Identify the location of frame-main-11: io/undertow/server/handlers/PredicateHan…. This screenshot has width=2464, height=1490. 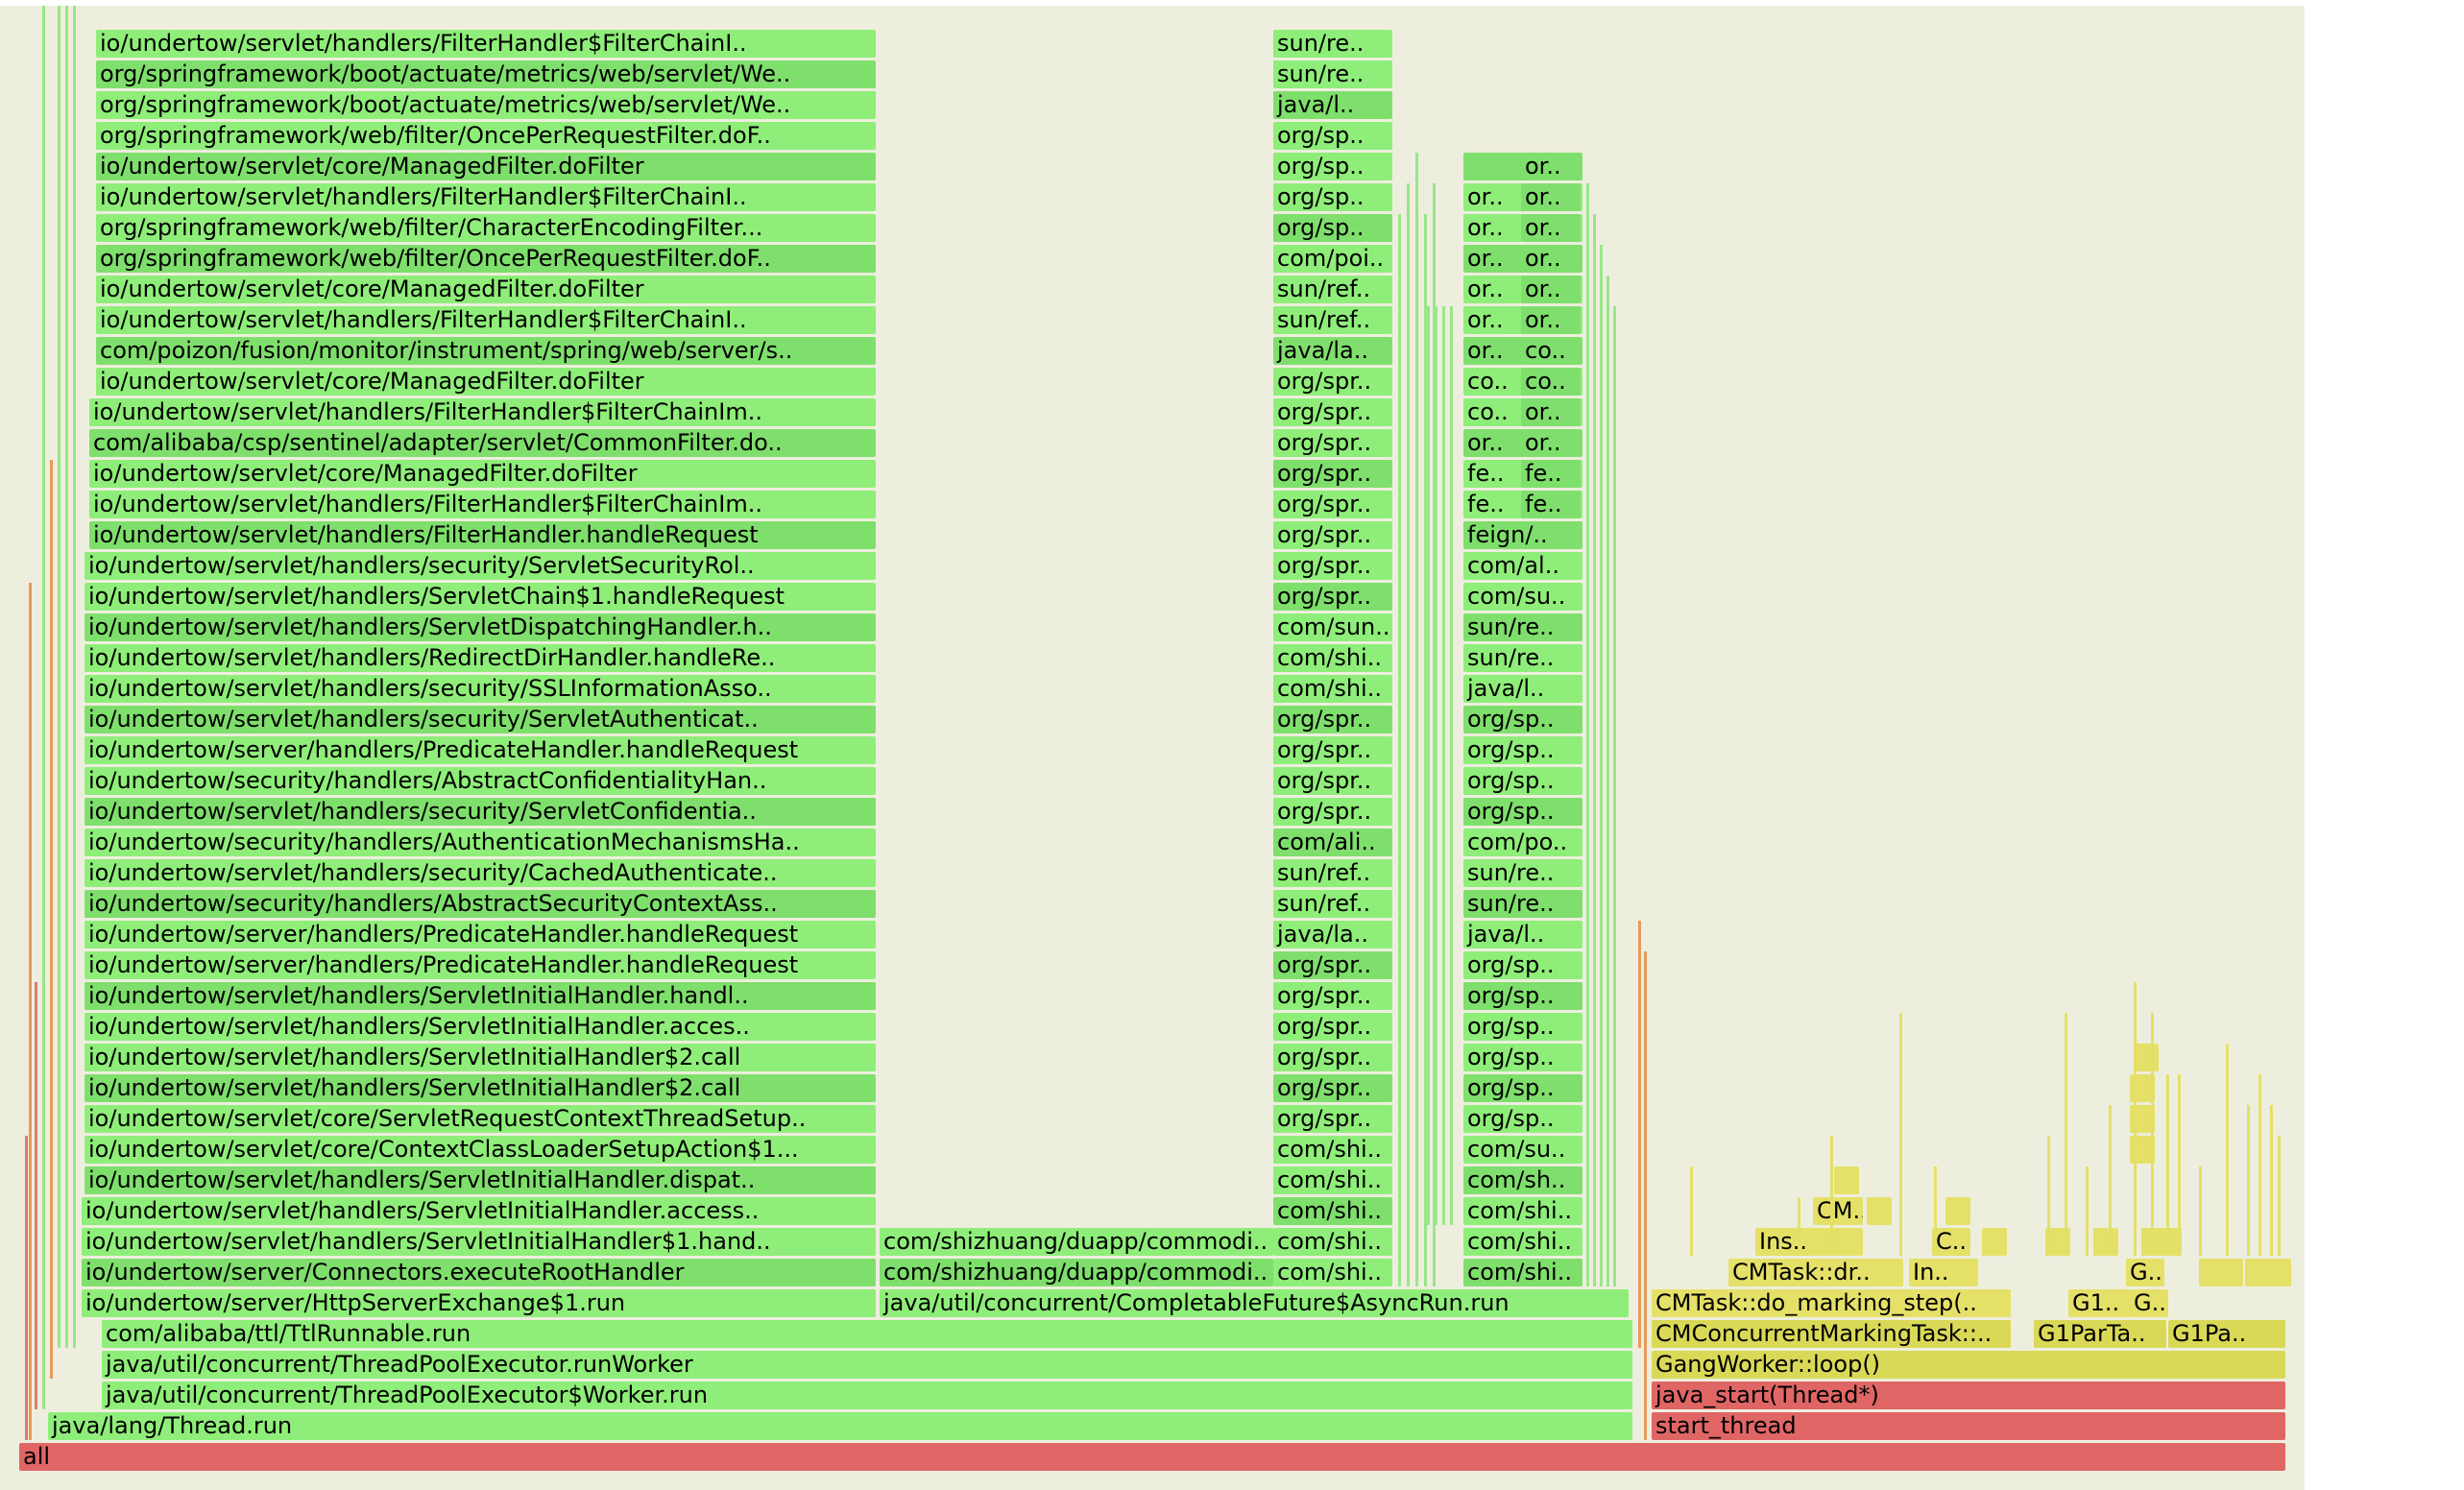
(481, 965).